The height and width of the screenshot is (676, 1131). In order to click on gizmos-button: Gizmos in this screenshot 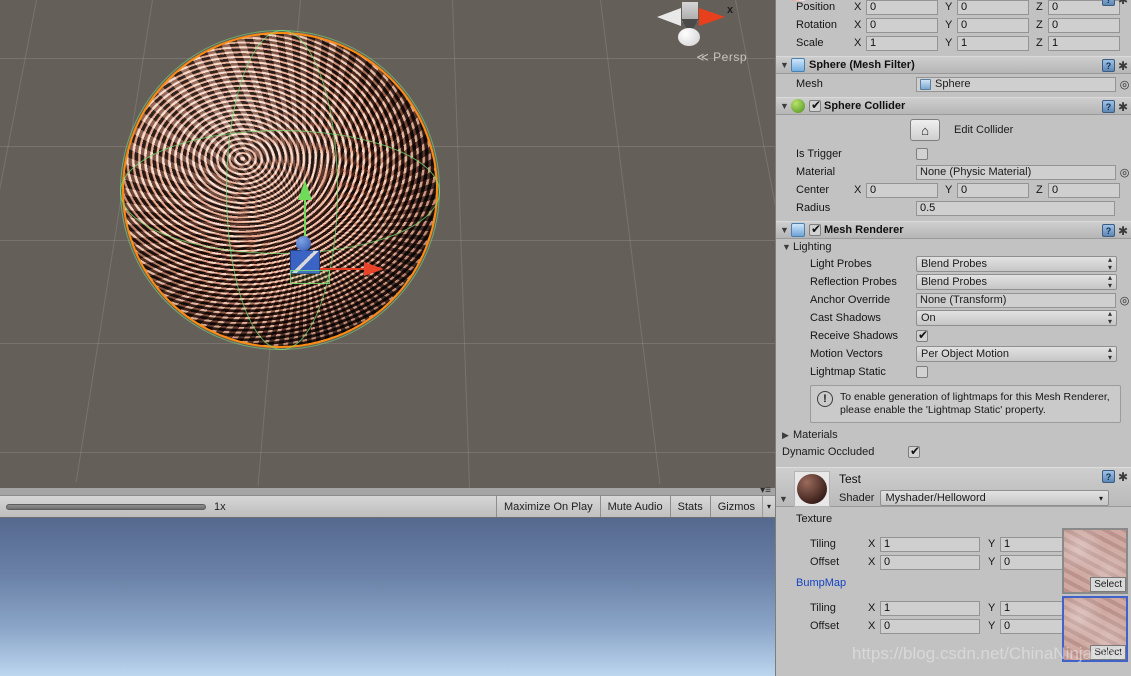, I will do `click(735, 506)`.